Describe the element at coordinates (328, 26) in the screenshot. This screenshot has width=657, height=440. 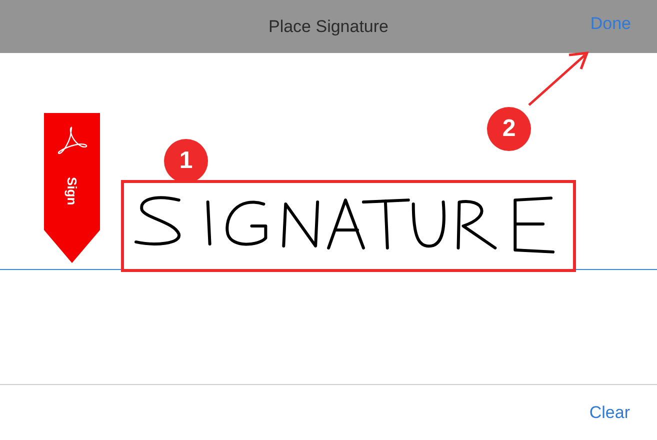
I see `window-title: Place Signature` at that location.